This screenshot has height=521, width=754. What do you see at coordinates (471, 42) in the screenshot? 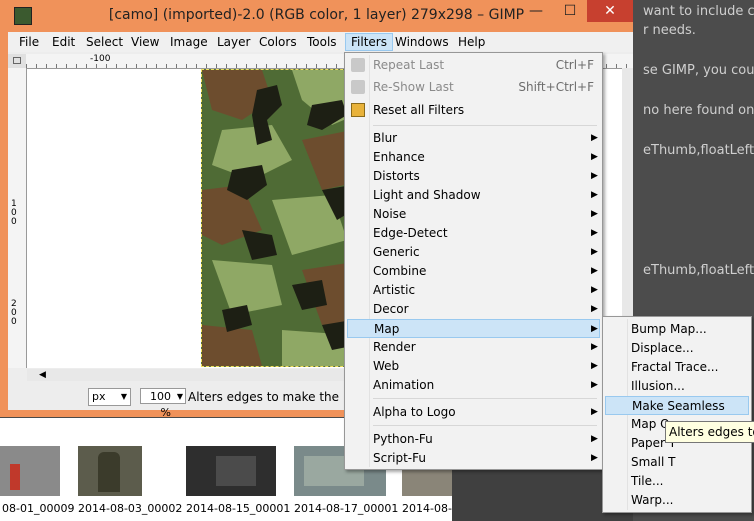
I see `menu-help: Help` at bounding box center [471, 42].